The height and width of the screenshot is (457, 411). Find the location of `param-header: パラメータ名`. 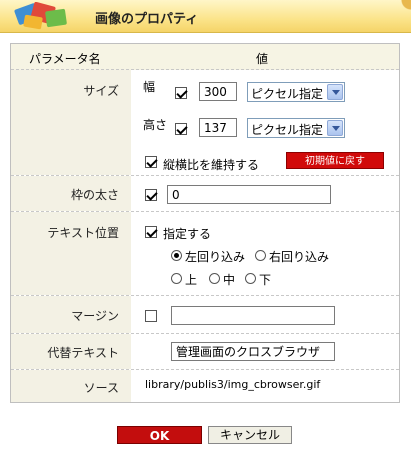

param-header: パラメータ名 is located at coordinates (65, 59).